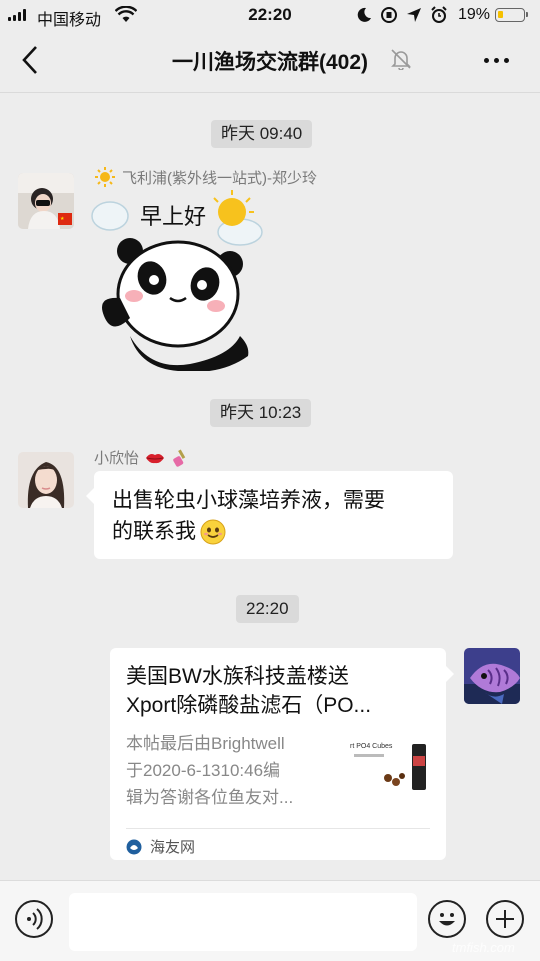 This screenshot has height=961, width=540. Describe the element at coordinates (173, 216) in the screenshot. I see `sticker-text: 早上好` at that location.